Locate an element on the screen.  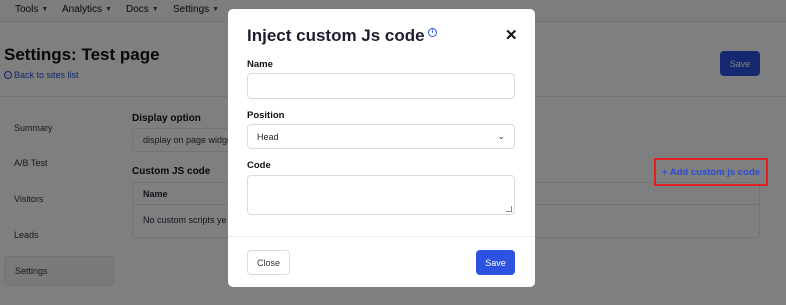
save-button: Save is located at coordinates (495, 262).